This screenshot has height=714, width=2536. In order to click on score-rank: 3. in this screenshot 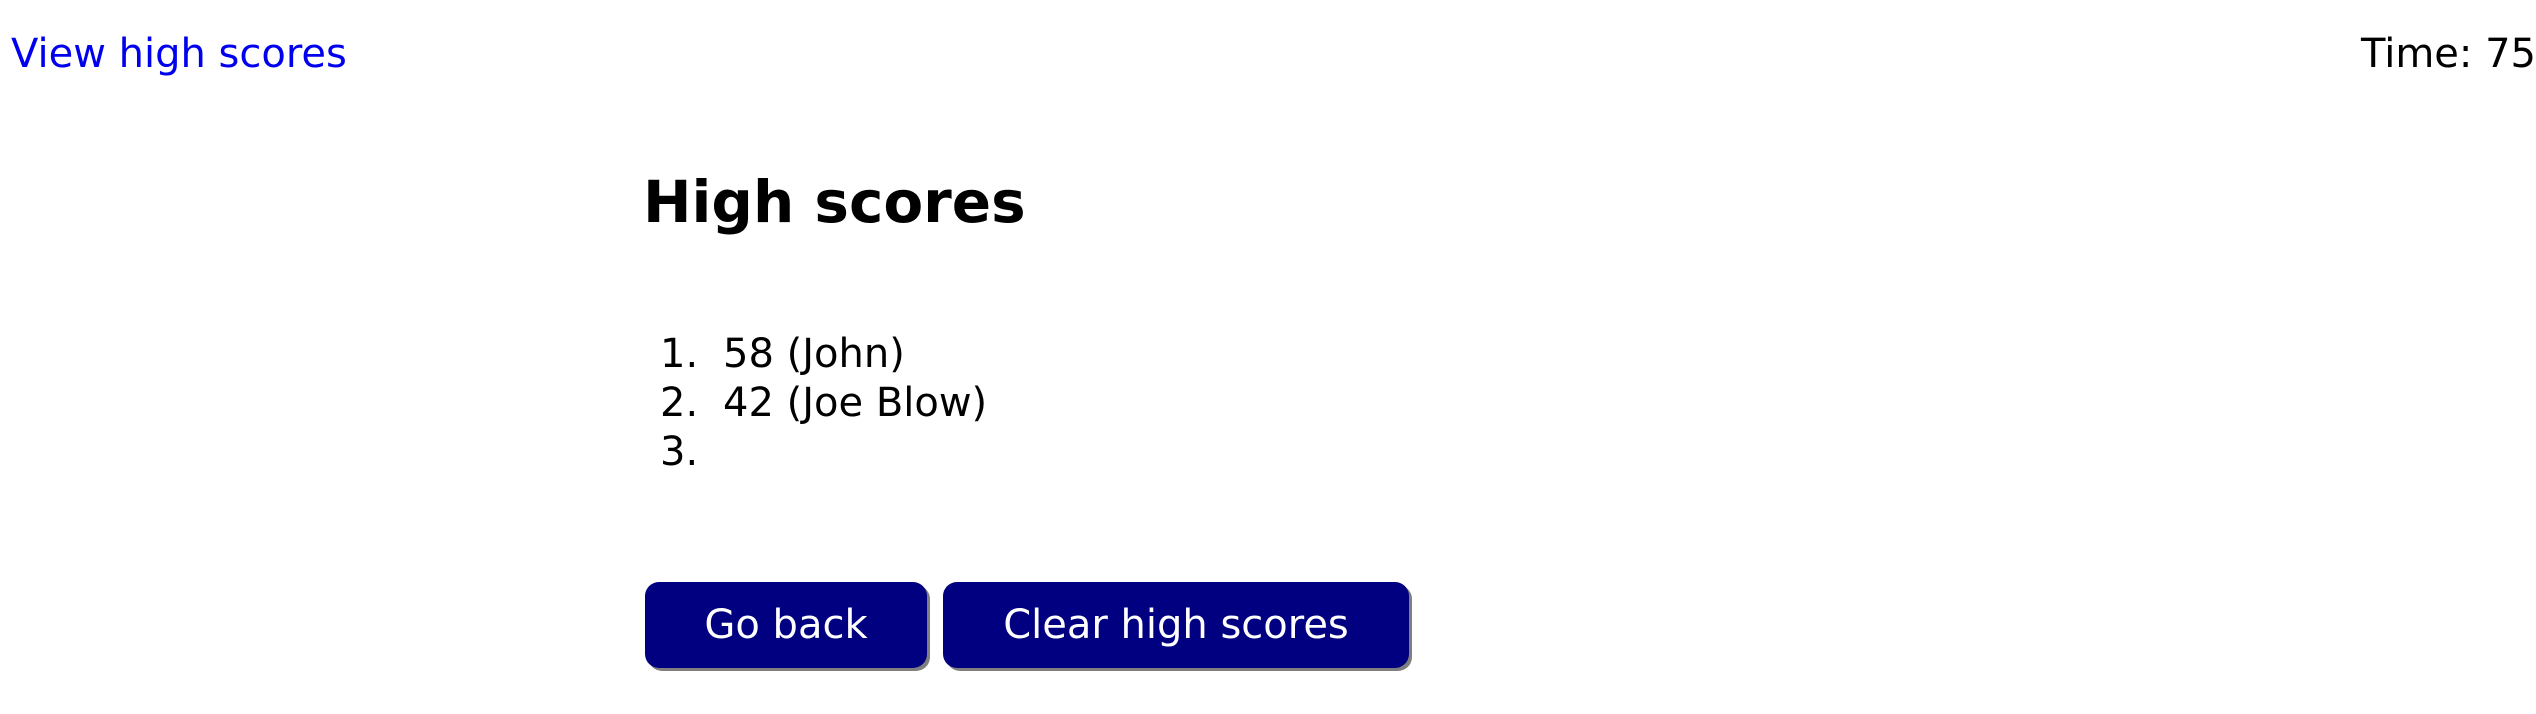, I will do `click(679, 452)`.